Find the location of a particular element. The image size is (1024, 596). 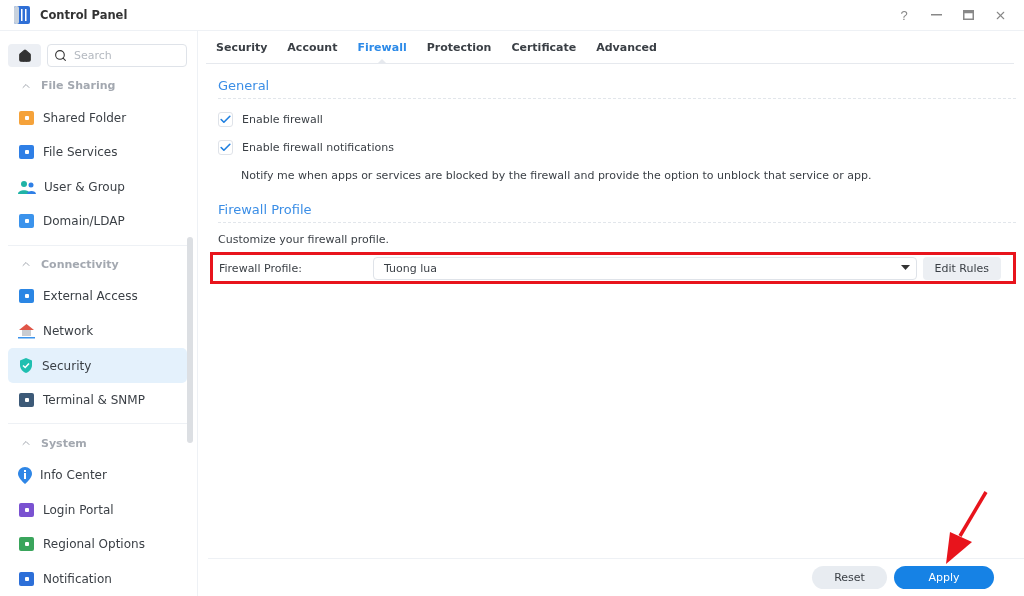

sidebar-item: Security is located at coordinates (97, 365).